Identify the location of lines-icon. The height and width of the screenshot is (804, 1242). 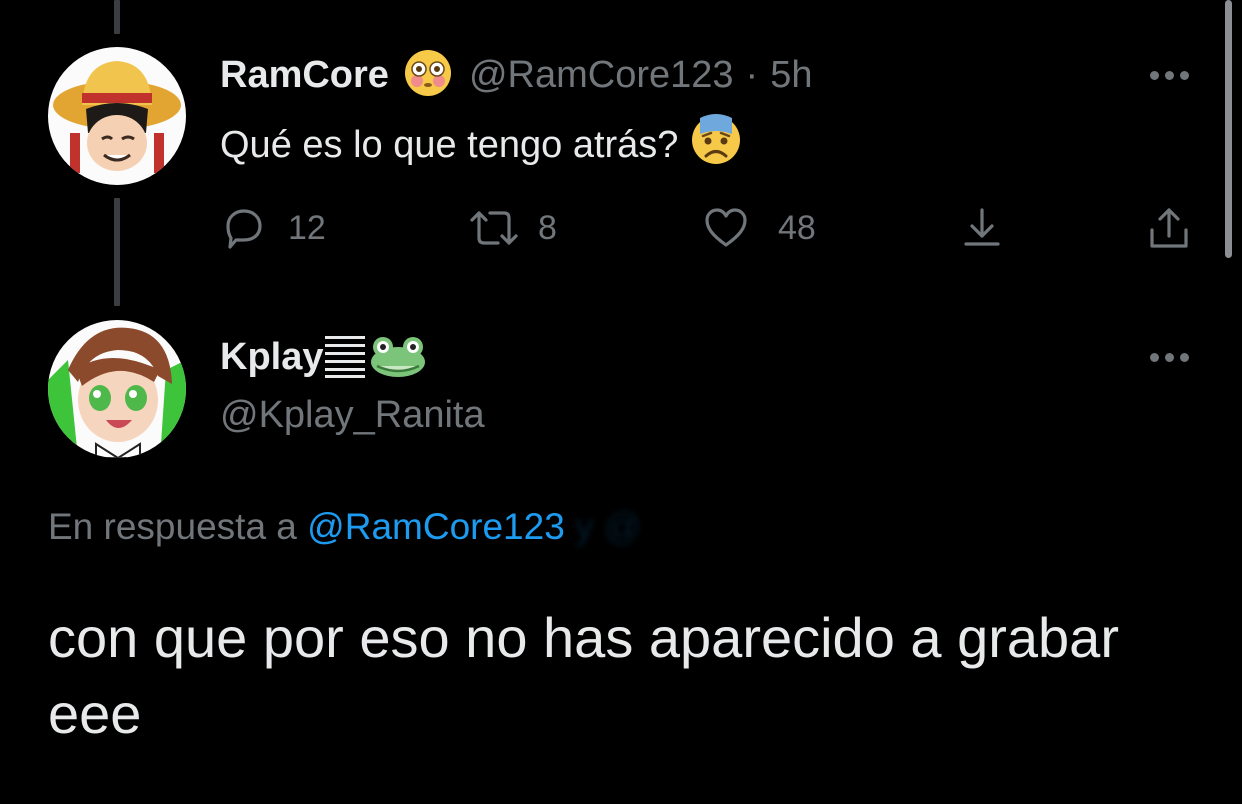
(345, 357).